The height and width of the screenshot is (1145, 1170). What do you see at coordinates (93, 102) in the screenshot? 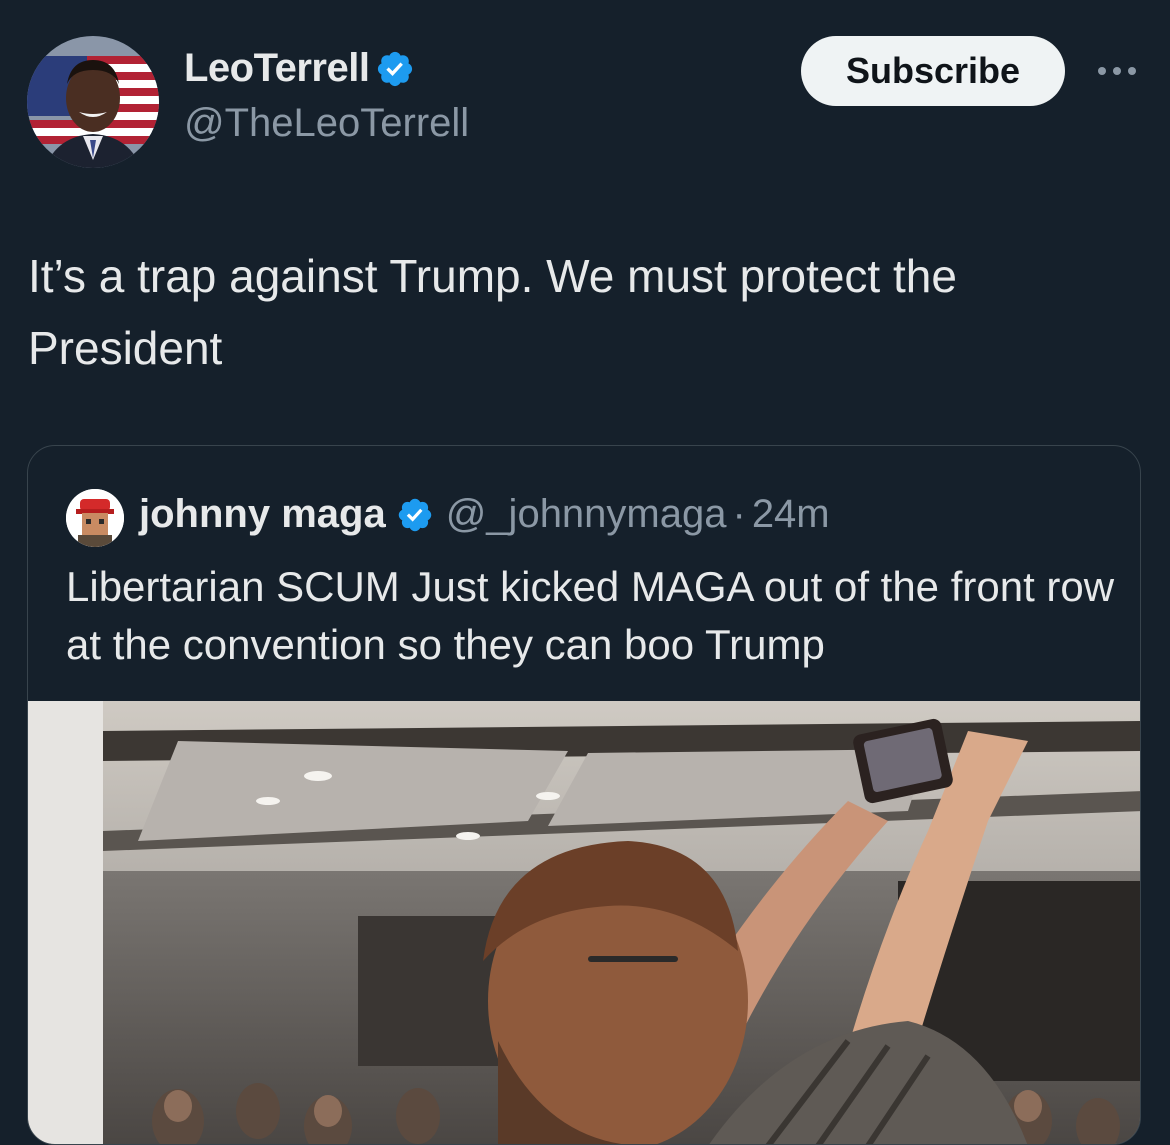
I see `author-avatar` at bounding box center [93, 102].